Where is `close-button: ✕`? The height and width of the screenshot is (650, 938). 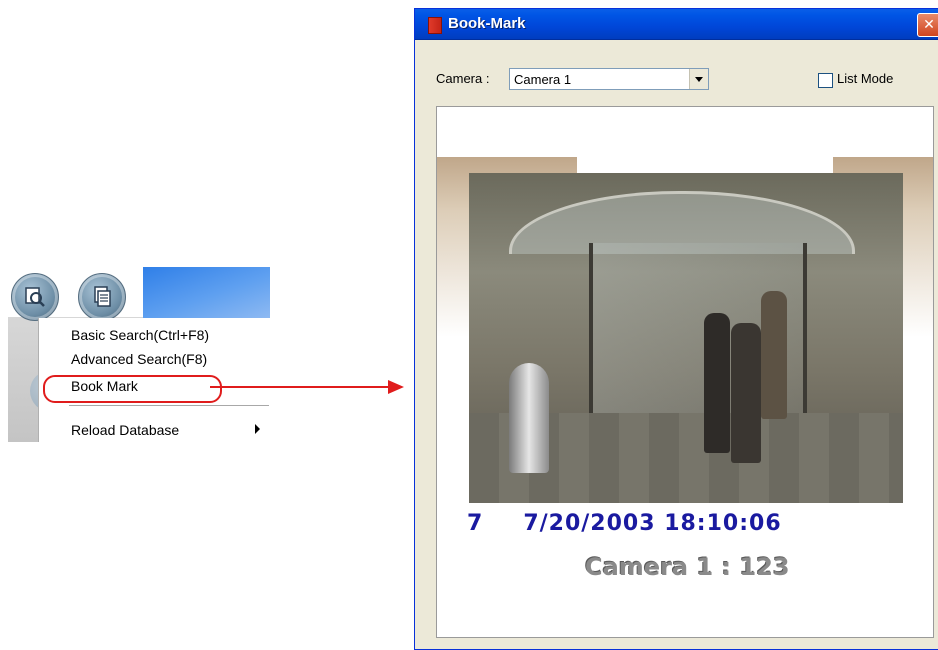
close-button: ✕ is located at coordinates (927, 25).